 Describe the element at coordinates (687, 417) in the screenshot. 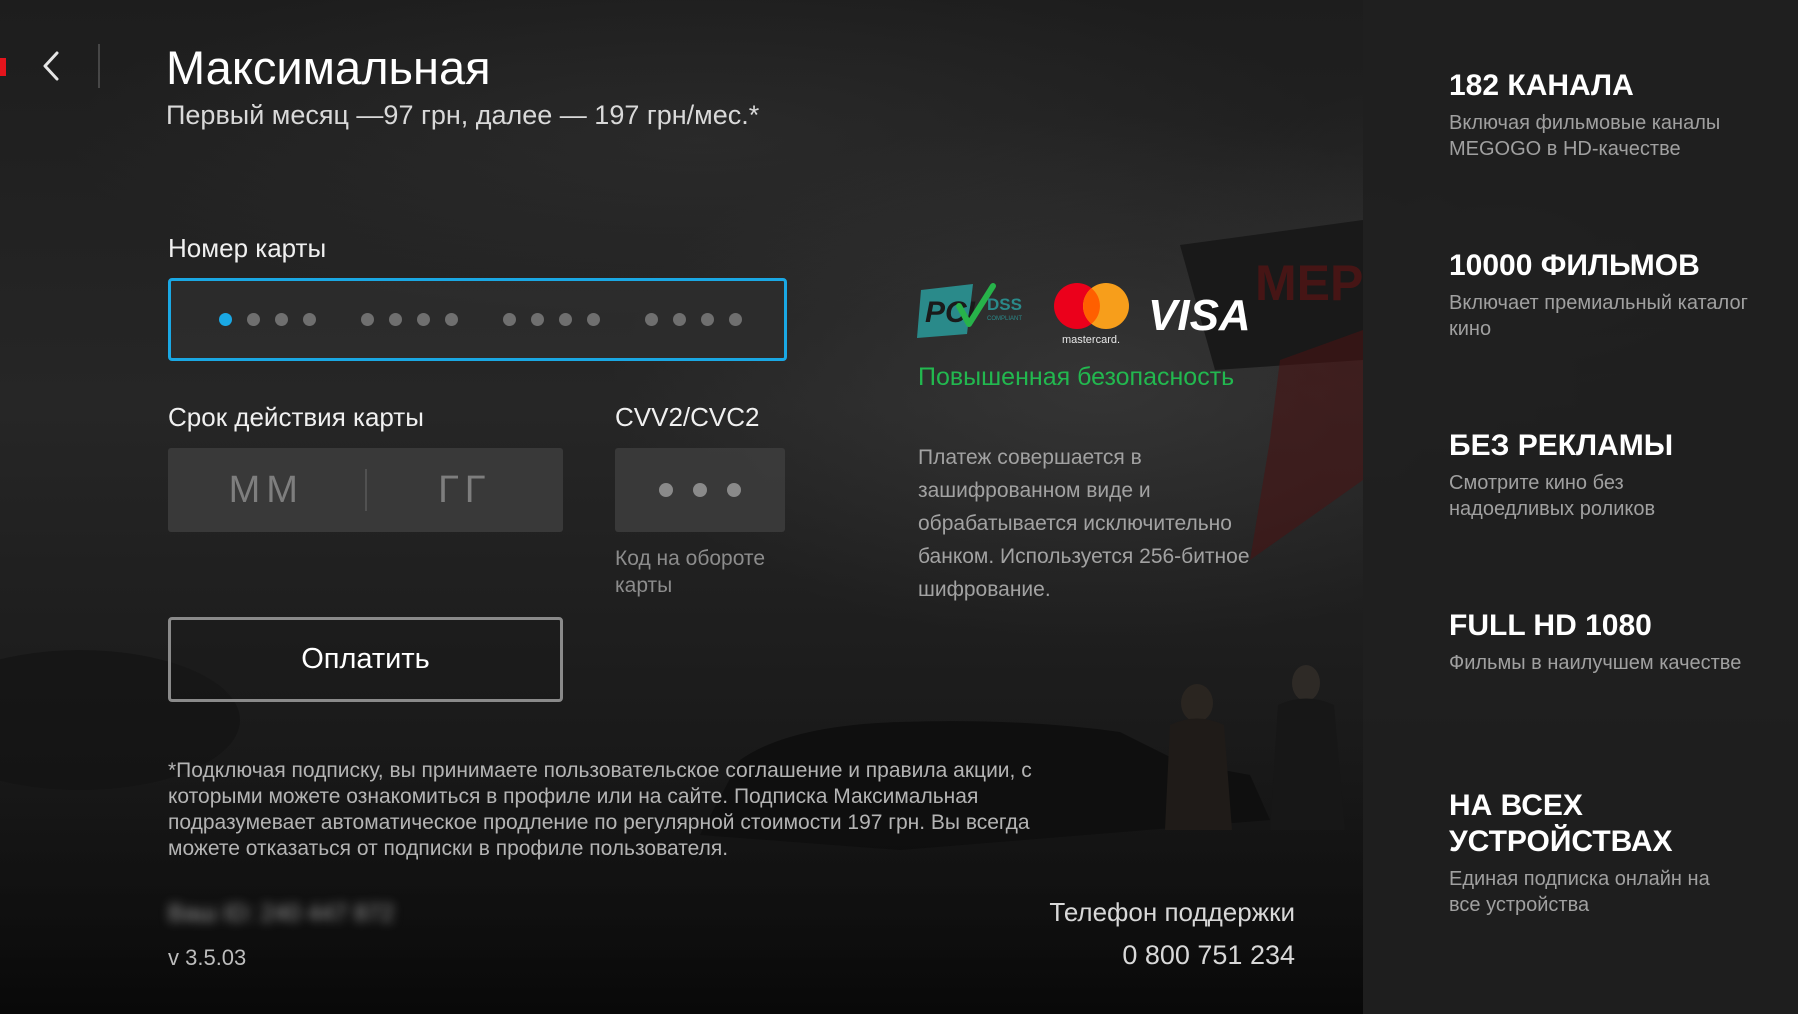

I see `cvv-label: CVV2/CVC2` at that location.